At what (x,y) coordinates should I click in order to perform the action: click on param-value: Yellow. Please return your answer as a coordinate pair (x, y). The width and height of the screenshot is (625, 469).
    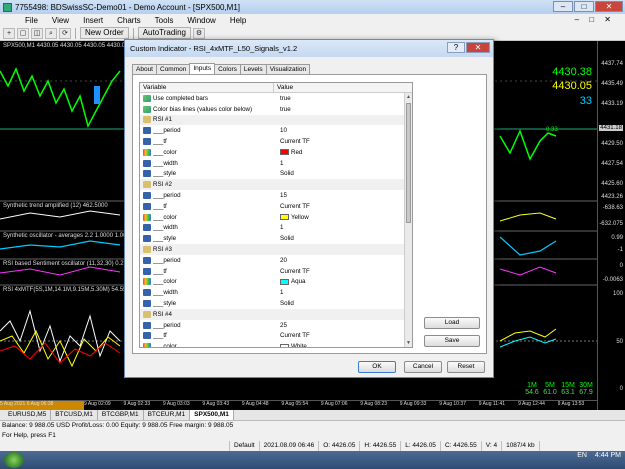
    Looking at the image, I should click on (292, 217).